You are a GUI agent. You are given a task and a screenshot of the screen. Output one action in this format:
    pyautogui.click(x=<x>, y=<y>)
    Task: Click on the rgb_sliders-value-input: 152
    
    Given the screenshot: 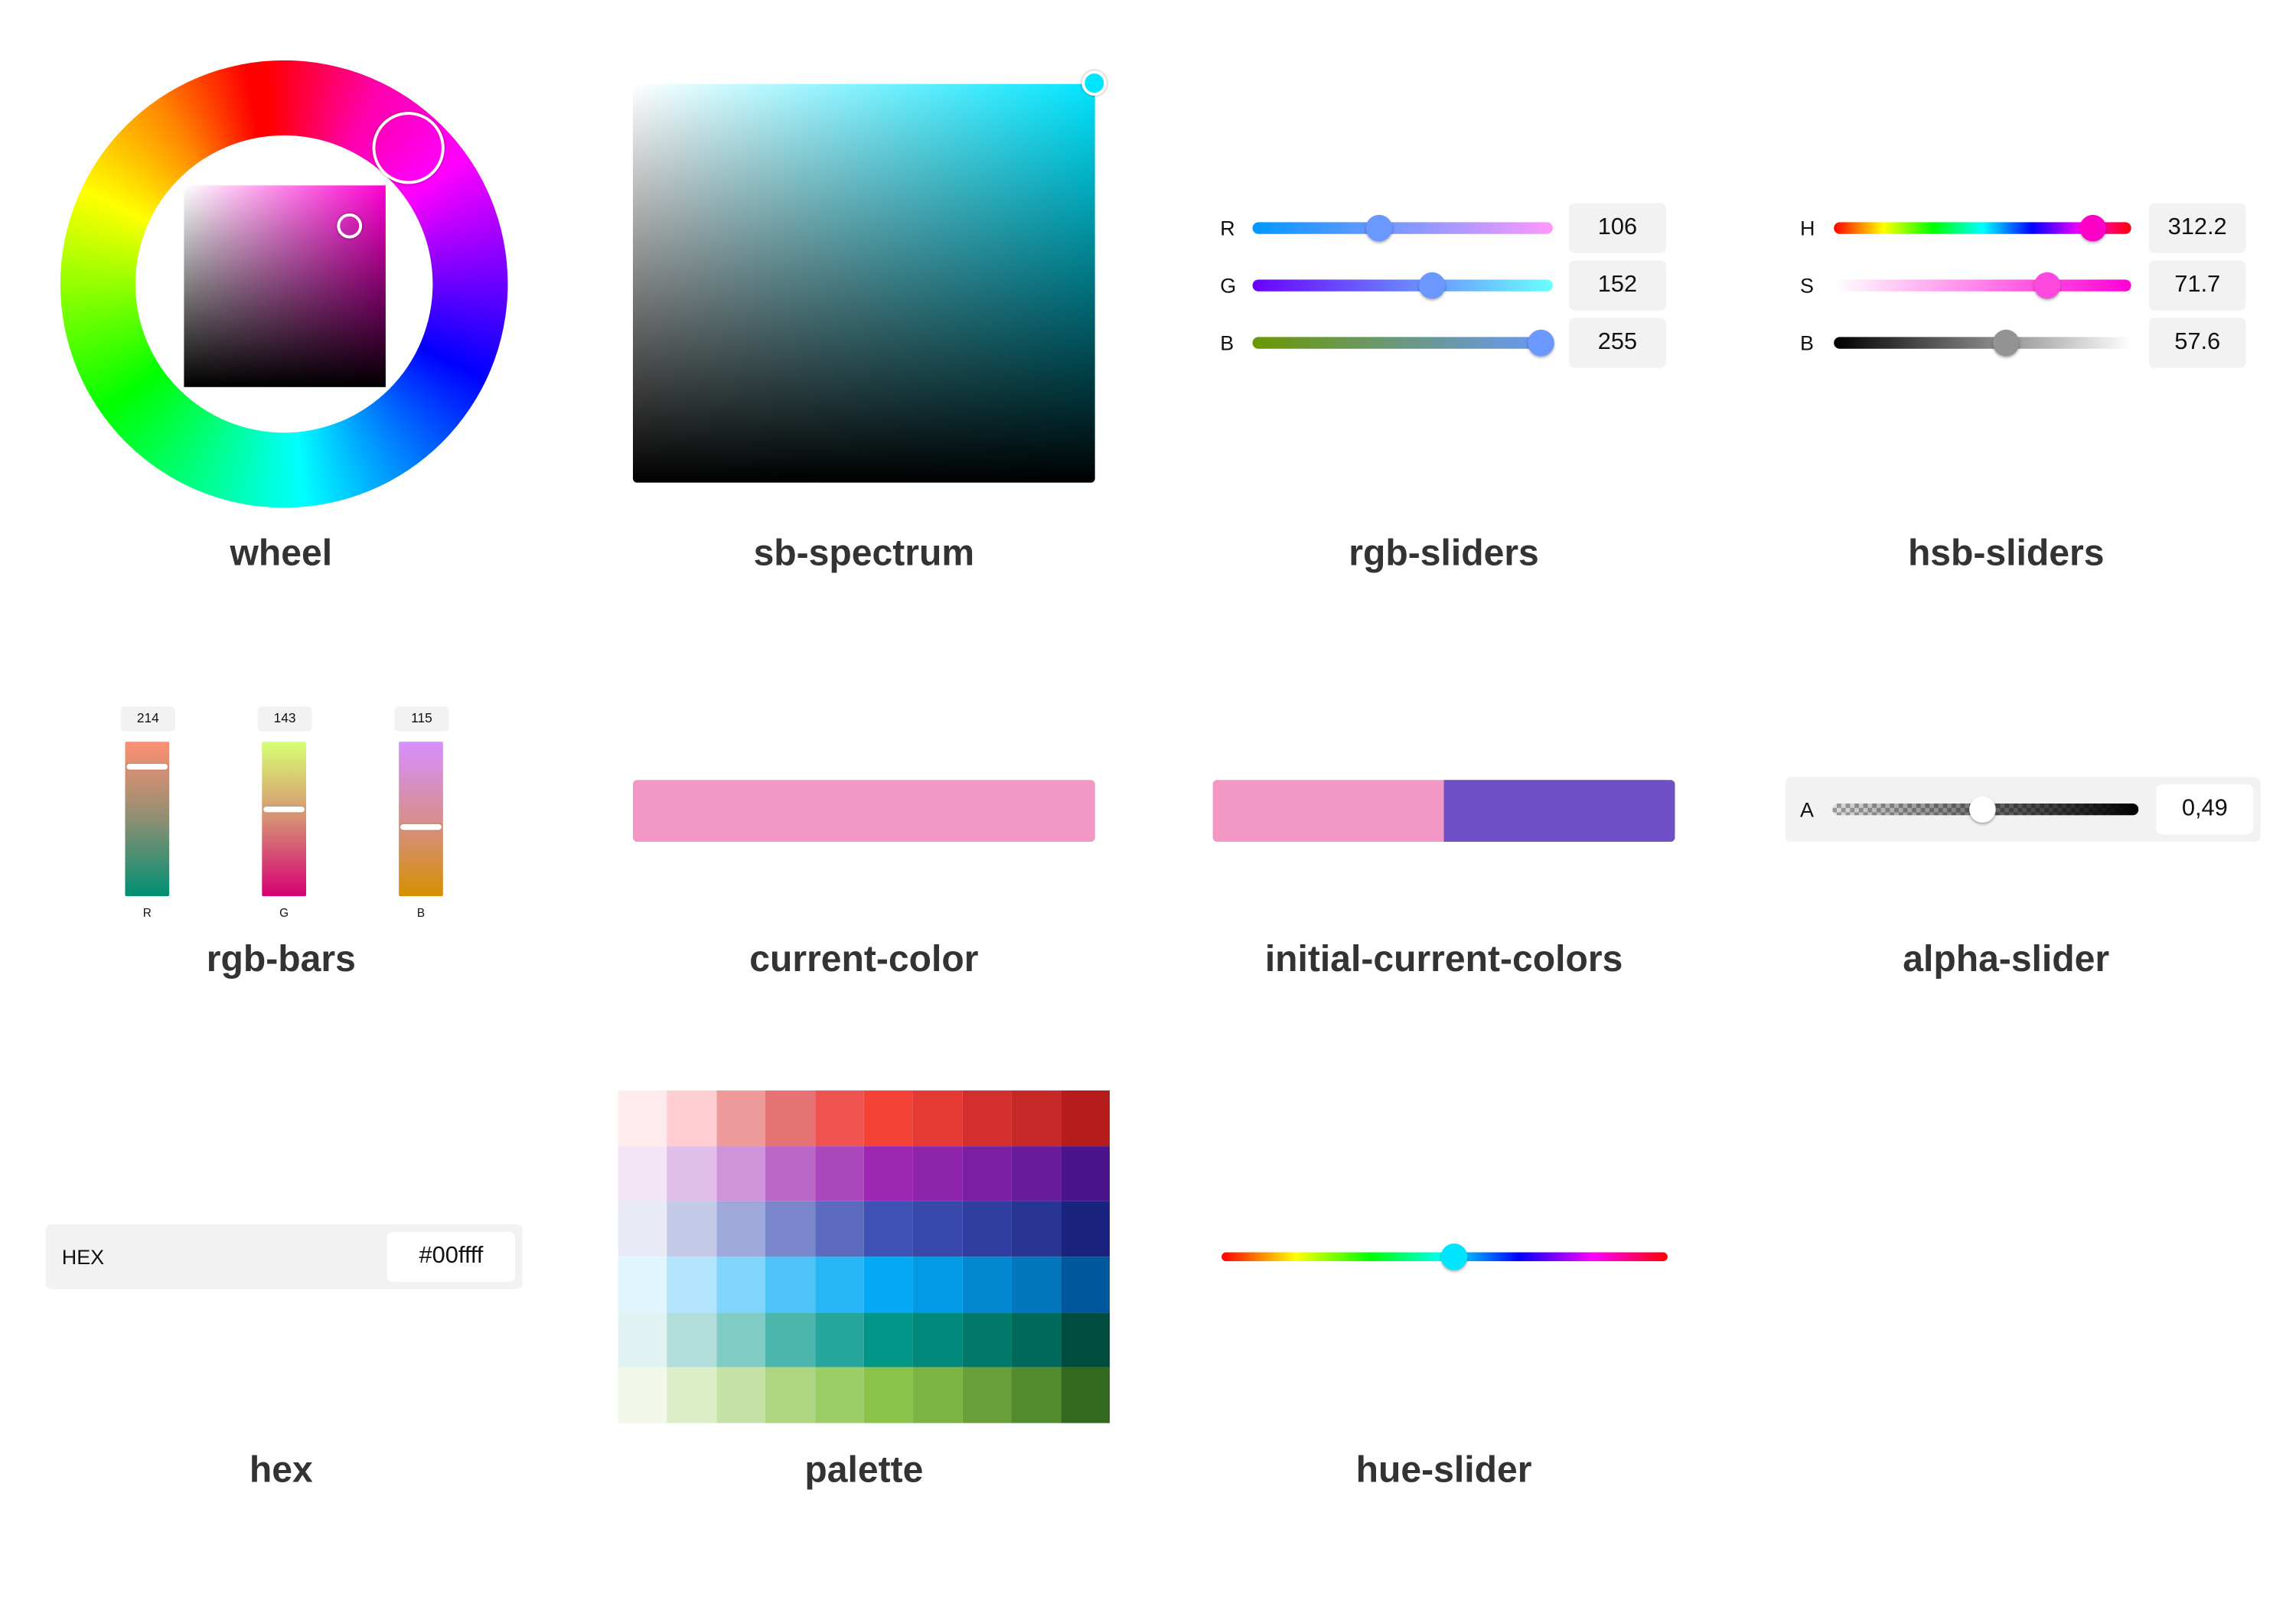 What is the action you would take?
    pyautogui.click(x=1617, y=285)
    